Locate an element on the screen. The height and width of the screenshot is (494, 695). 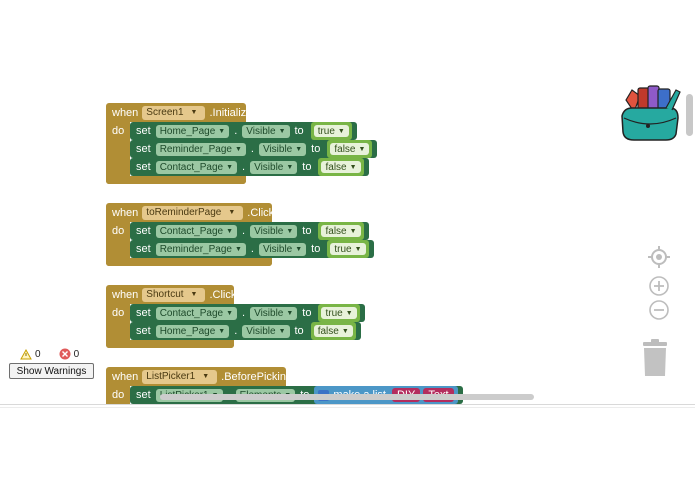
set-property-block: set Reminder_Page ▼ . Visible ▼ to true ▼ is located at coordinates (252, 249).